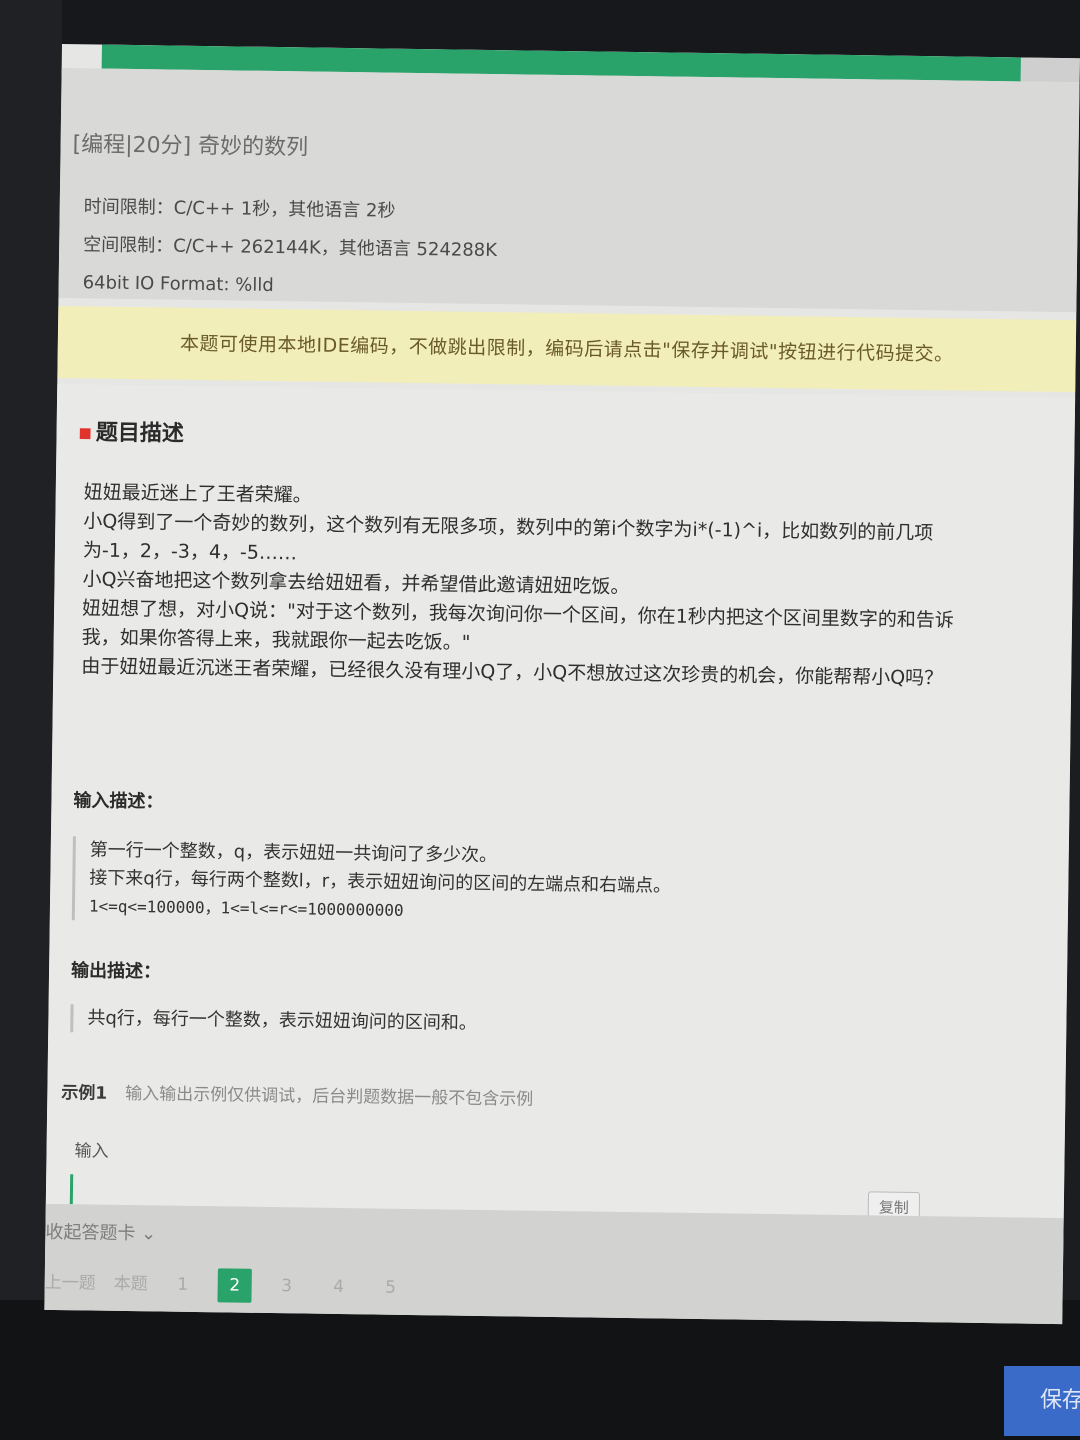 This screenshot has height=1440, width=1080. What do you see at coordinates (118, 801) in the screenshot?
I see `input-desc-label: 输入描述：` at bounding box center [118, 801].